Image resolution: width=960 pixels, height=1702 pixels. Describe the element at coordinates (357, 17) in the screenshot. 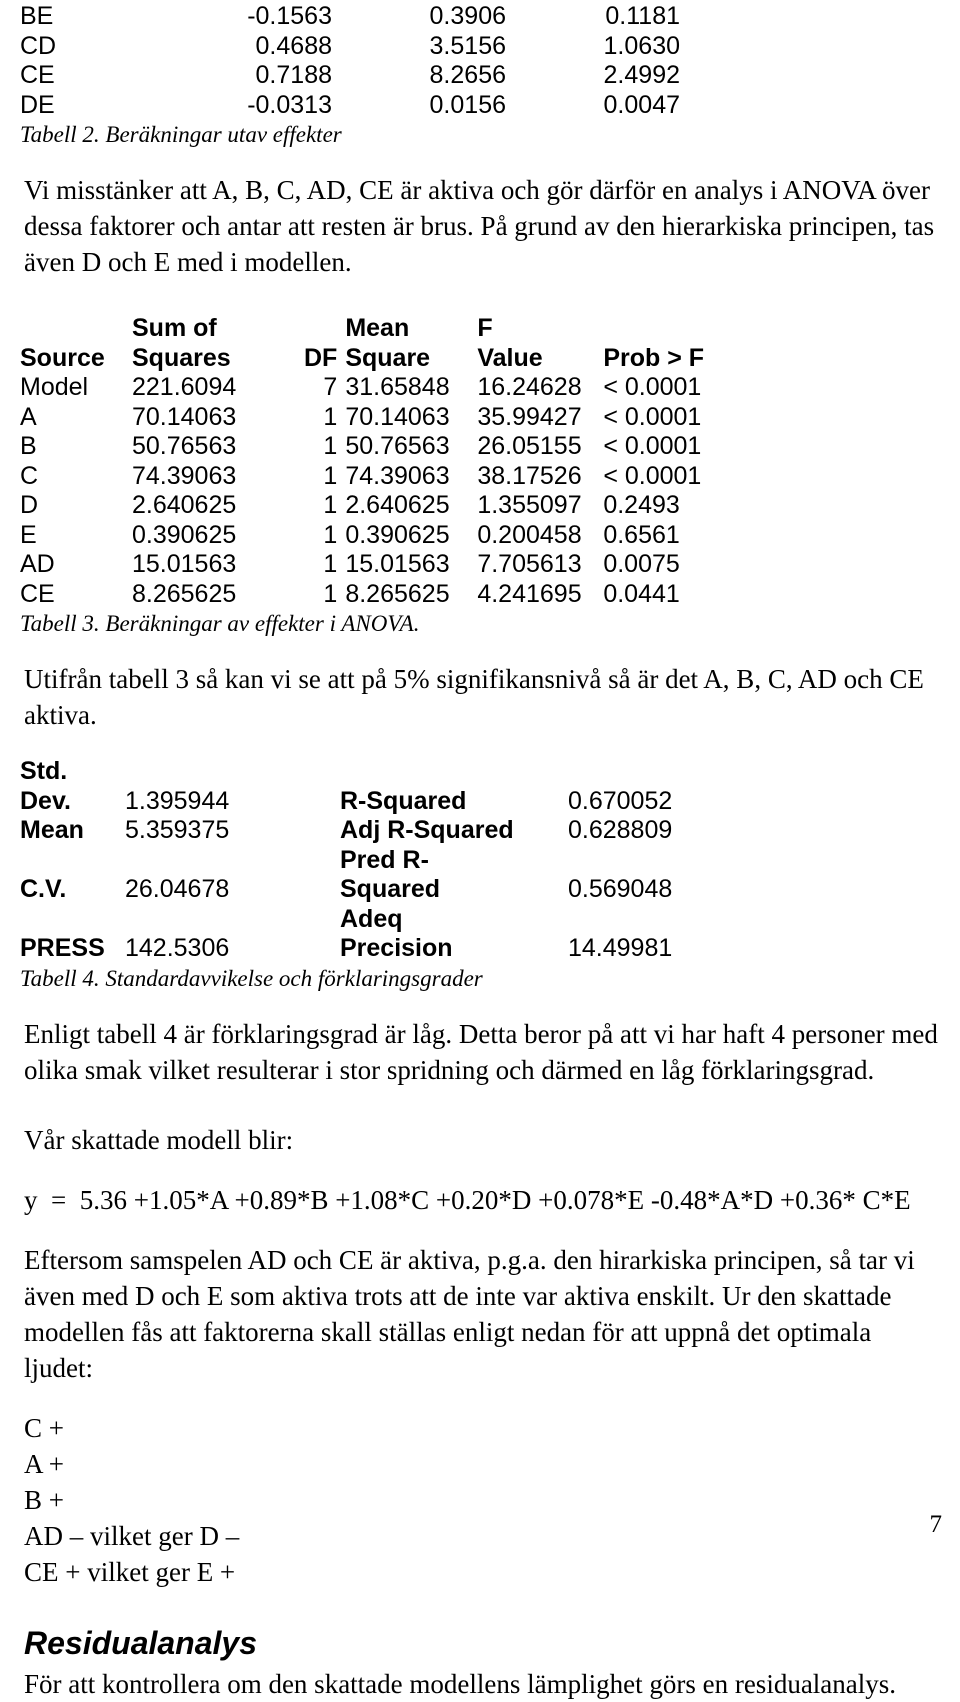

I see `table-row: BE -0.1563 0.3906 0.1181` at that location.